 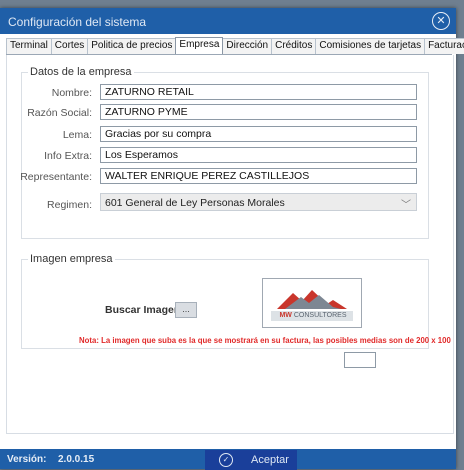 I want to click on name-field: ZATURNO RETAIL, so click(x=258, y=92).